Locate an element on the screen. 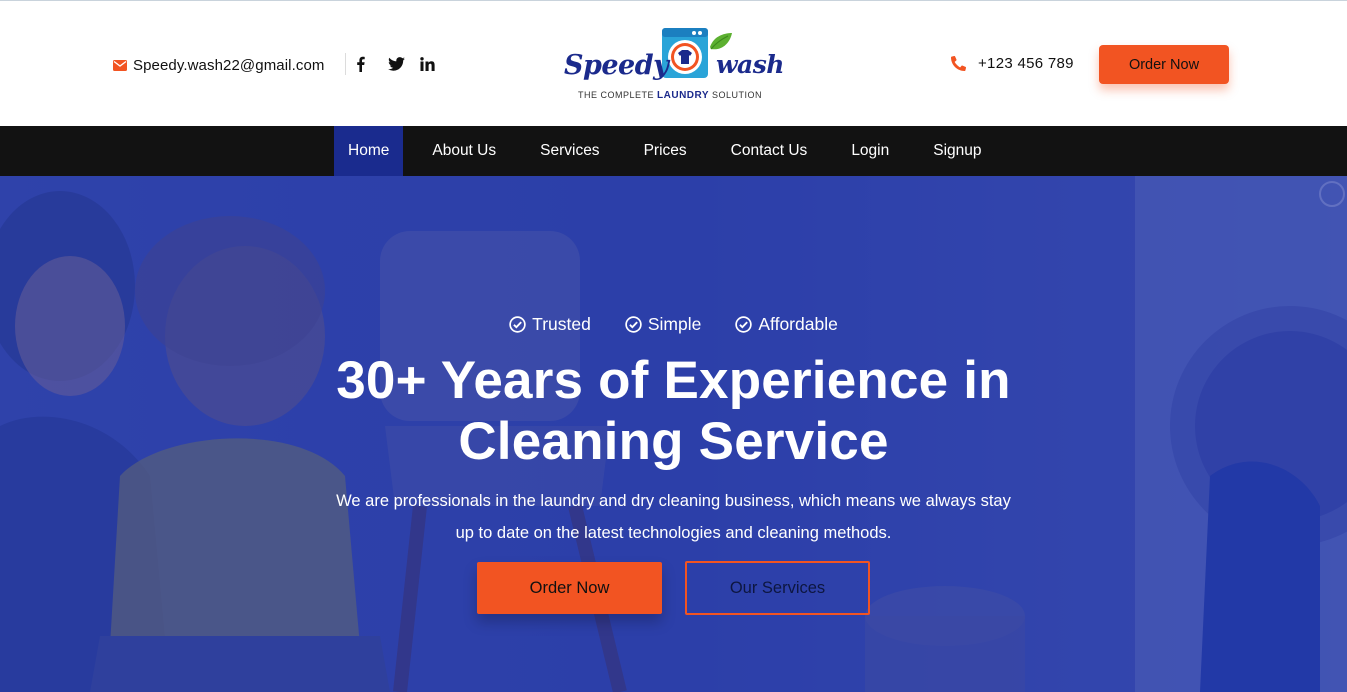 The height and width of the screenshot is (692, 1347). twitter-link is located at coordinates (404, 64).